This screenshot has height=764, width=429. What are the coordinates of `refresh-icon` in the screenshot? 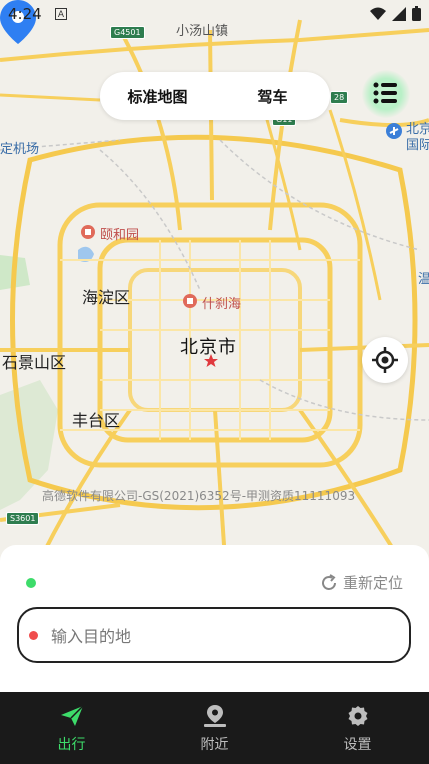 It's located at (329, 581).